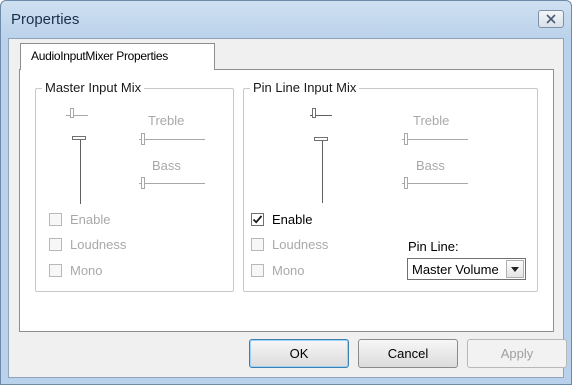 This screenshot has height=385, width=572. Describe the element at coordinates (431, 120) in the screenshot. I see `pin-treble-label: Treble` at that location.